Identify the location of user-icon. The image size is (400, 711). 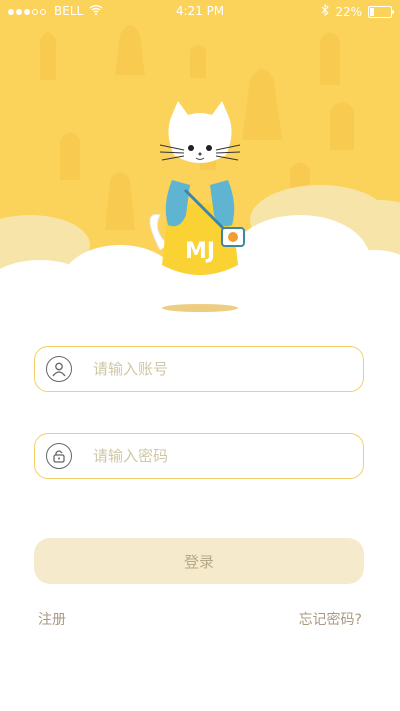
(59, 369).